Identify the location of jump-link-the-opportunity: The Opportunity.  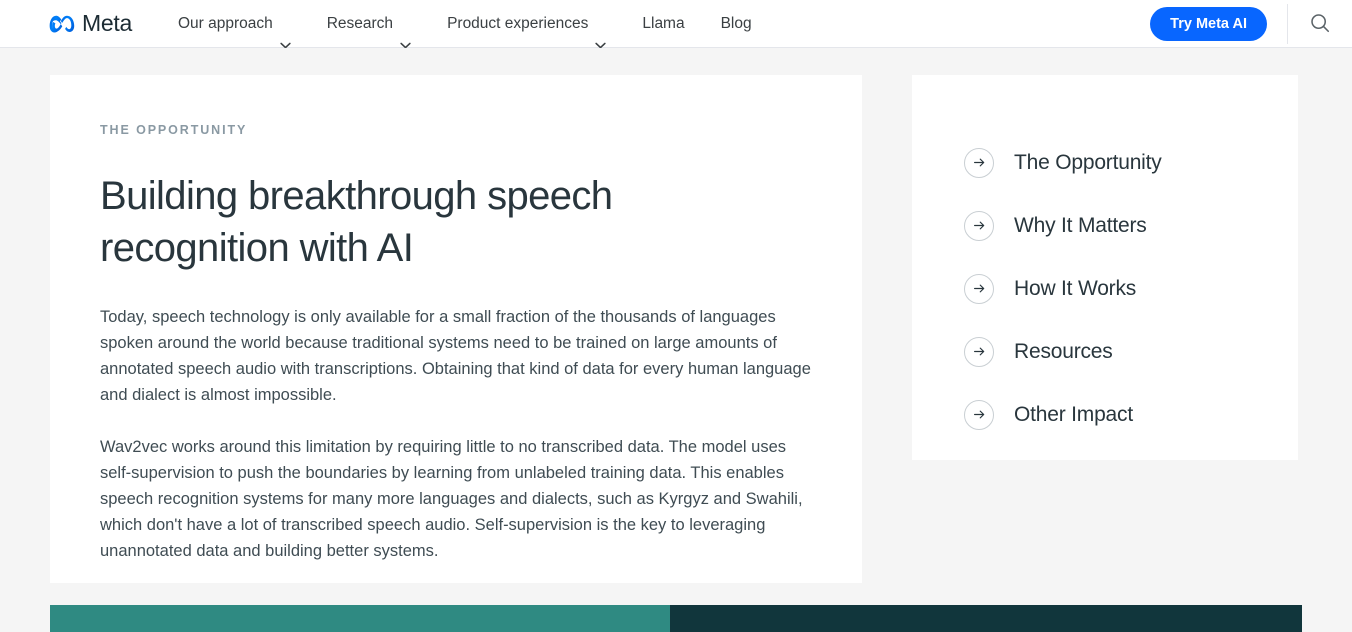
(1105, 162).